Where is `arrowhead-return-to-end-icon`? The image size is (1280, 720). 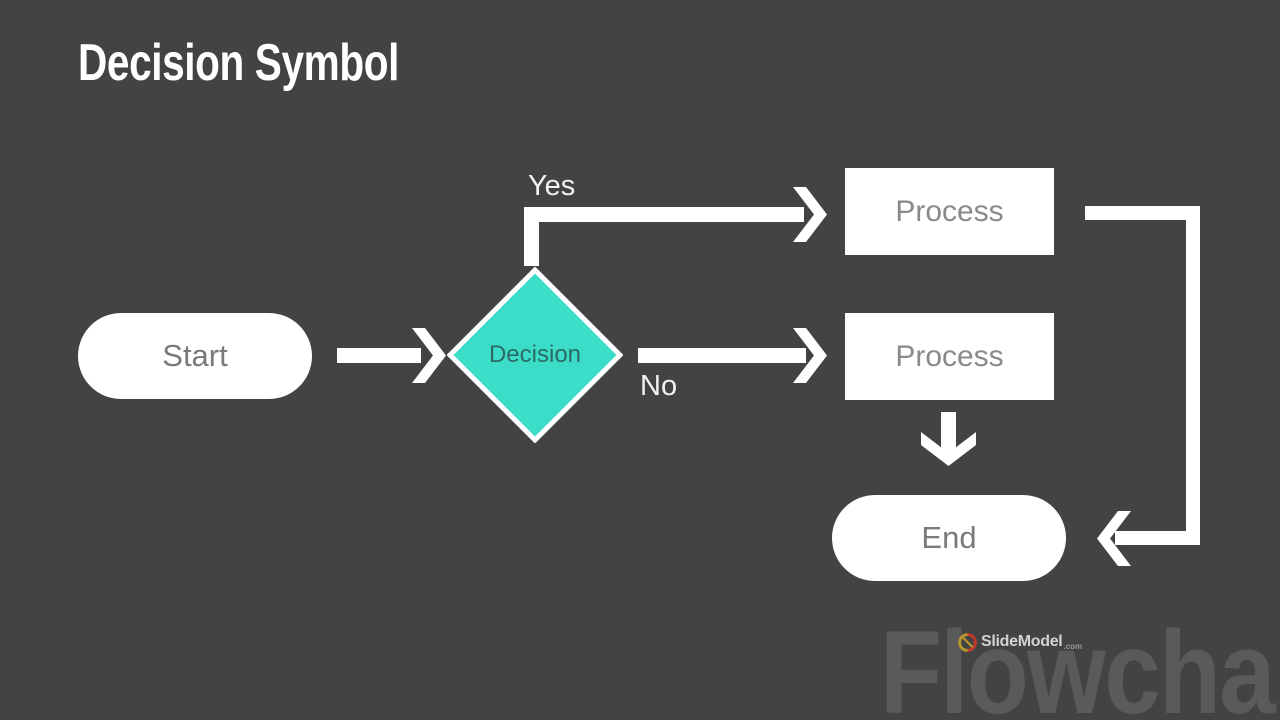
arrowhead-return-to-end-icon is located at coordinates (1114, 538).